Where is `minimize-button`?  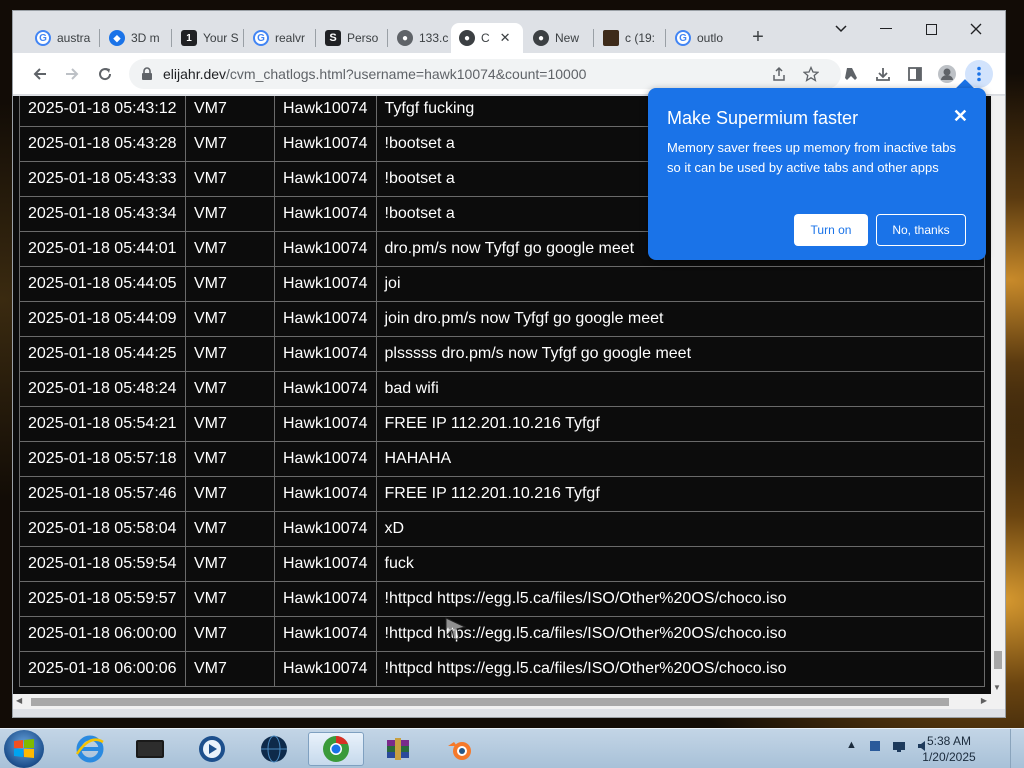
minimize-button is located at coordinates (886, 29).